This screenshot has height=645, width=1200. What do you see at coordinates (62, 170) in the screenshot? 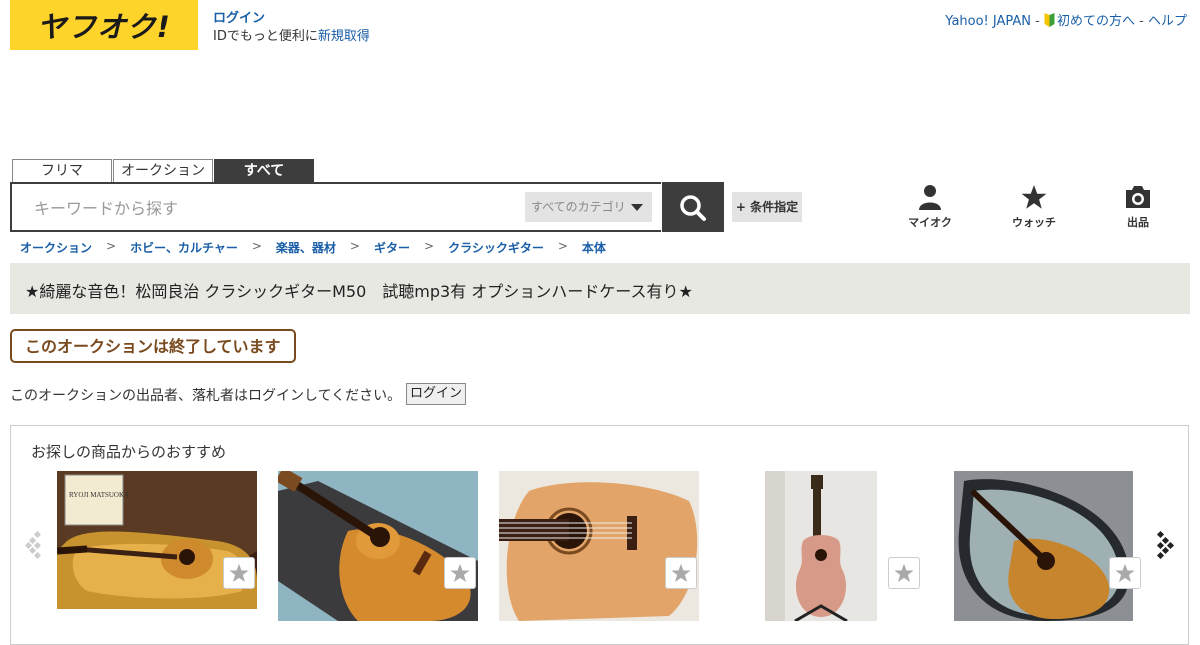
I see `tab-flea-market: フリマ` at bounding box center [62, 170].